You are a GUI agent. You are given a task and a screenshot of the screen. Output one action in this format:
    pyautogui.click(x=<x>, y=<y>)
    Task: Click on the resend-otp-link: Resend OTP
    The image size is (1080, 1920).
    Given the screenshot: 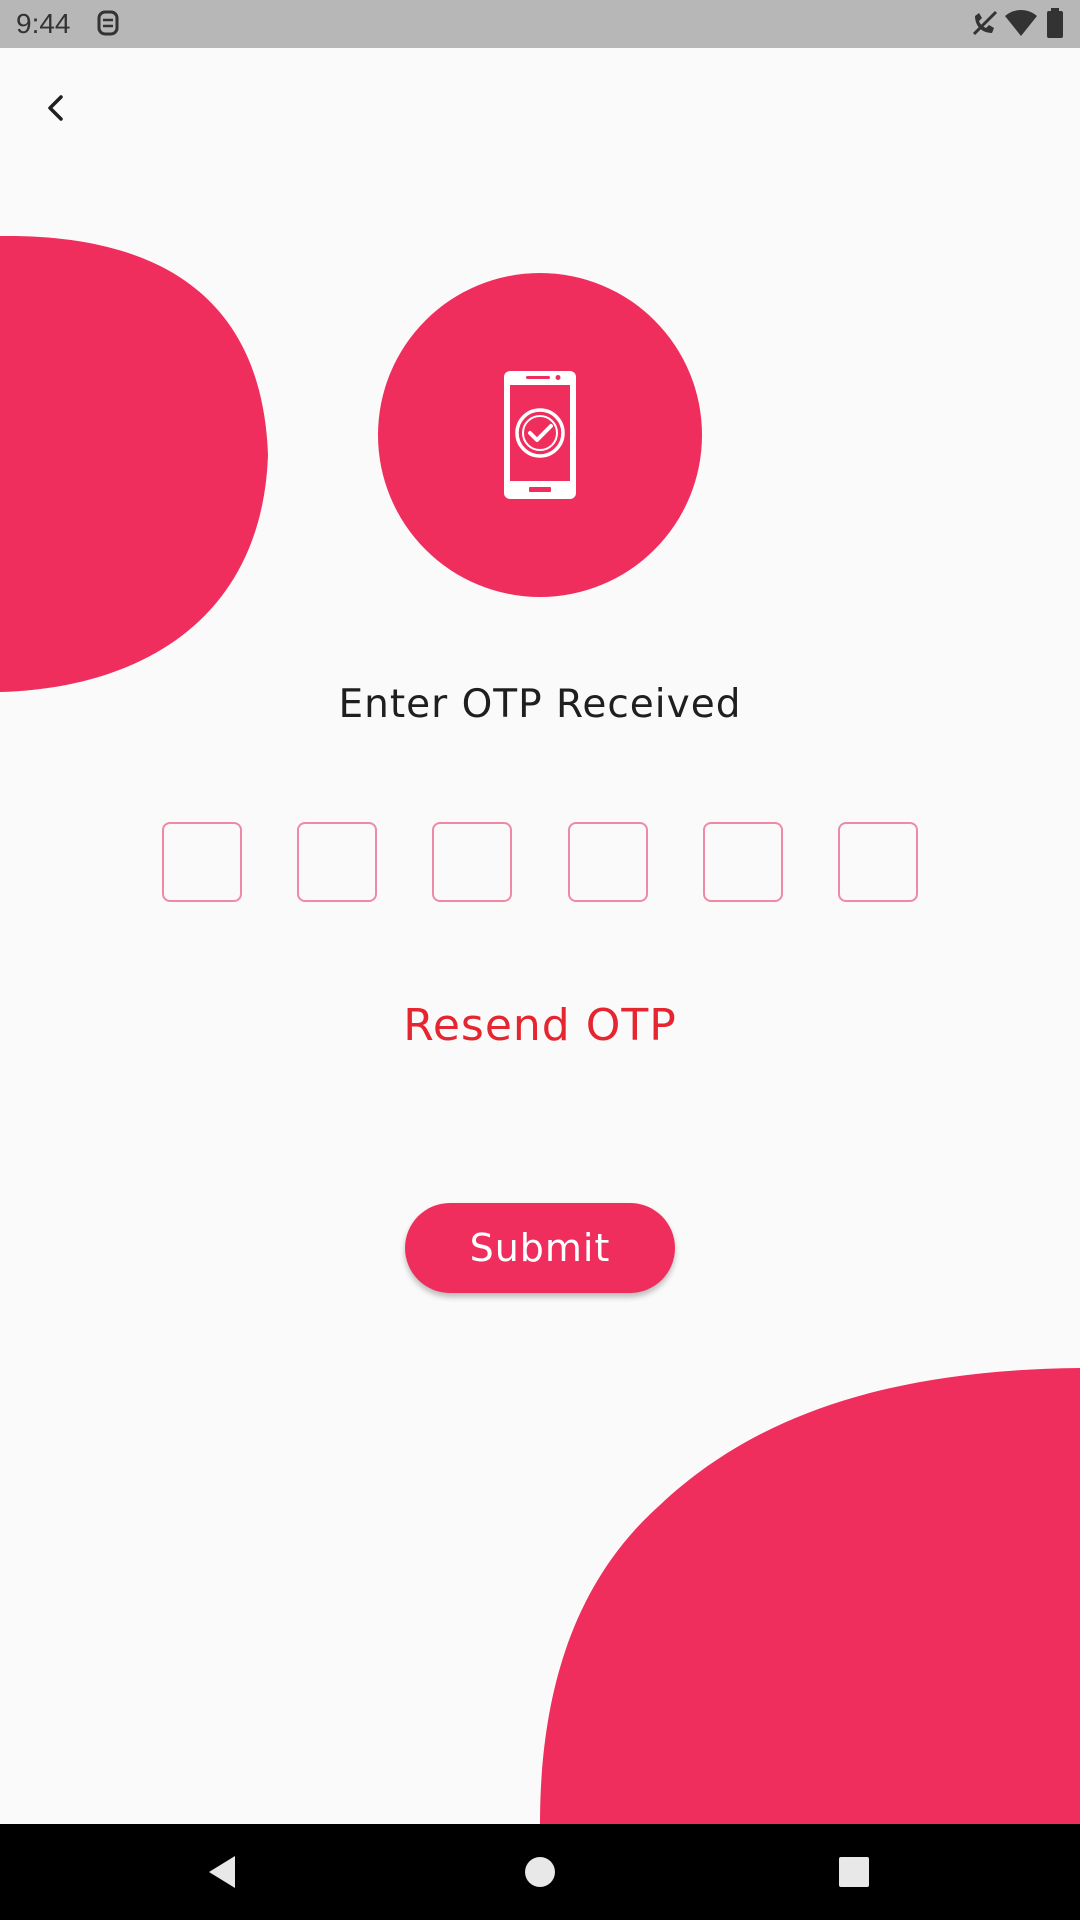 What is the action you would take?
    pyautogui.click(x=540, y=1025)
    